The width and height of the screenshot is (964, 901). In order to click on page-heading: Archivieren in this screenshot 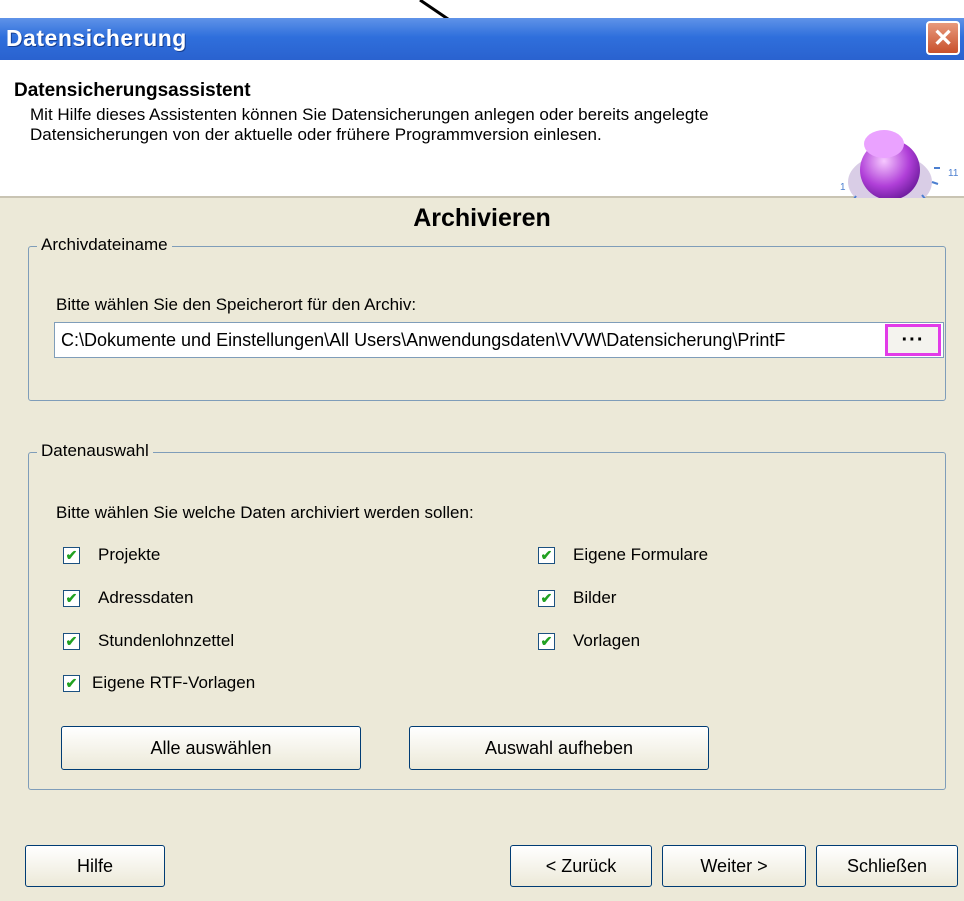, I will do `click(482, 218)`.